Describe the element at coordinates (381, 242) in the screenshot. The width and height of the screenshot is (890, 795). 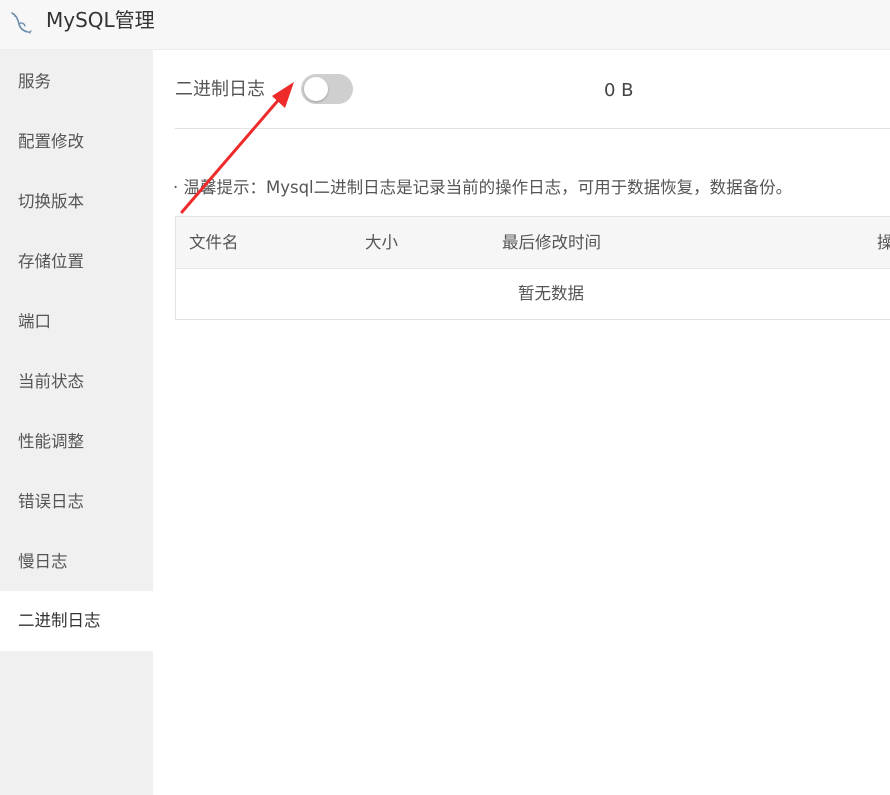
I see `column-size: 大小` at that location.